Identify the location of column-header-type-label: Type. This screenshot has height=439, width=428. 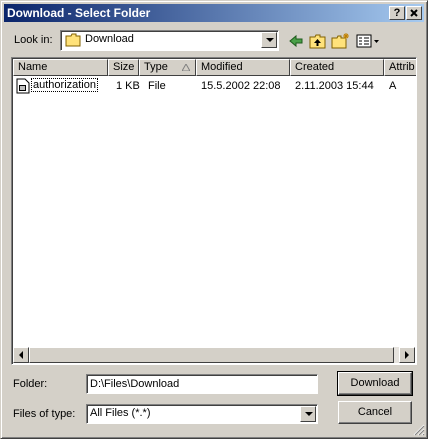
(156, 67).